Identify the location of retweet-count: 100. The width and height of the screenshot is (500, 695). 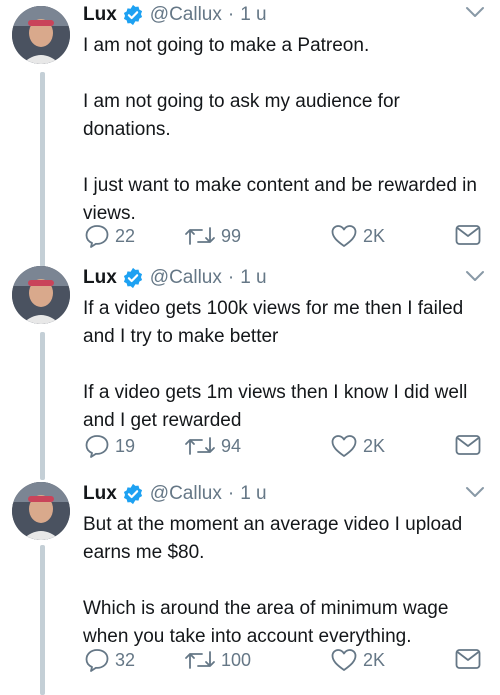
(236, 659).